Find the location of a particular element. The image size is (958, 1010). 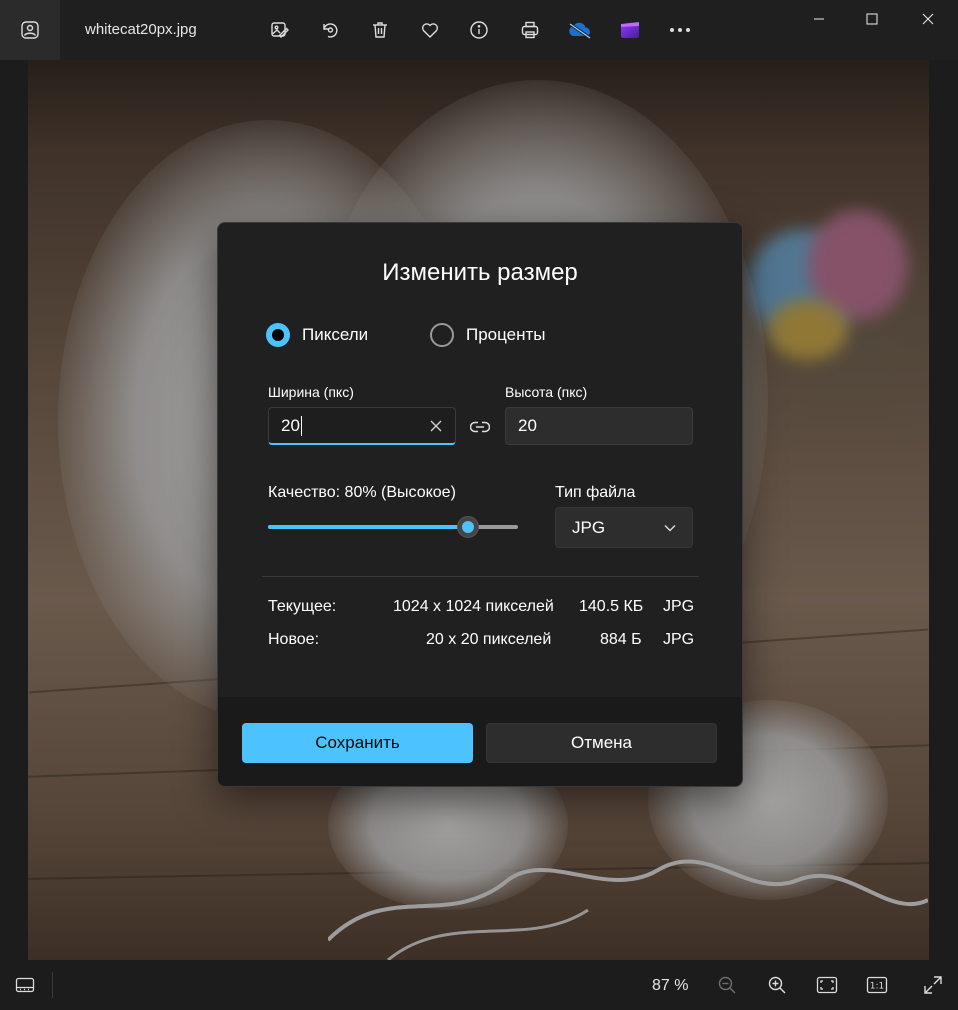

new-label: Новое: is located at coordinates (294, 639).